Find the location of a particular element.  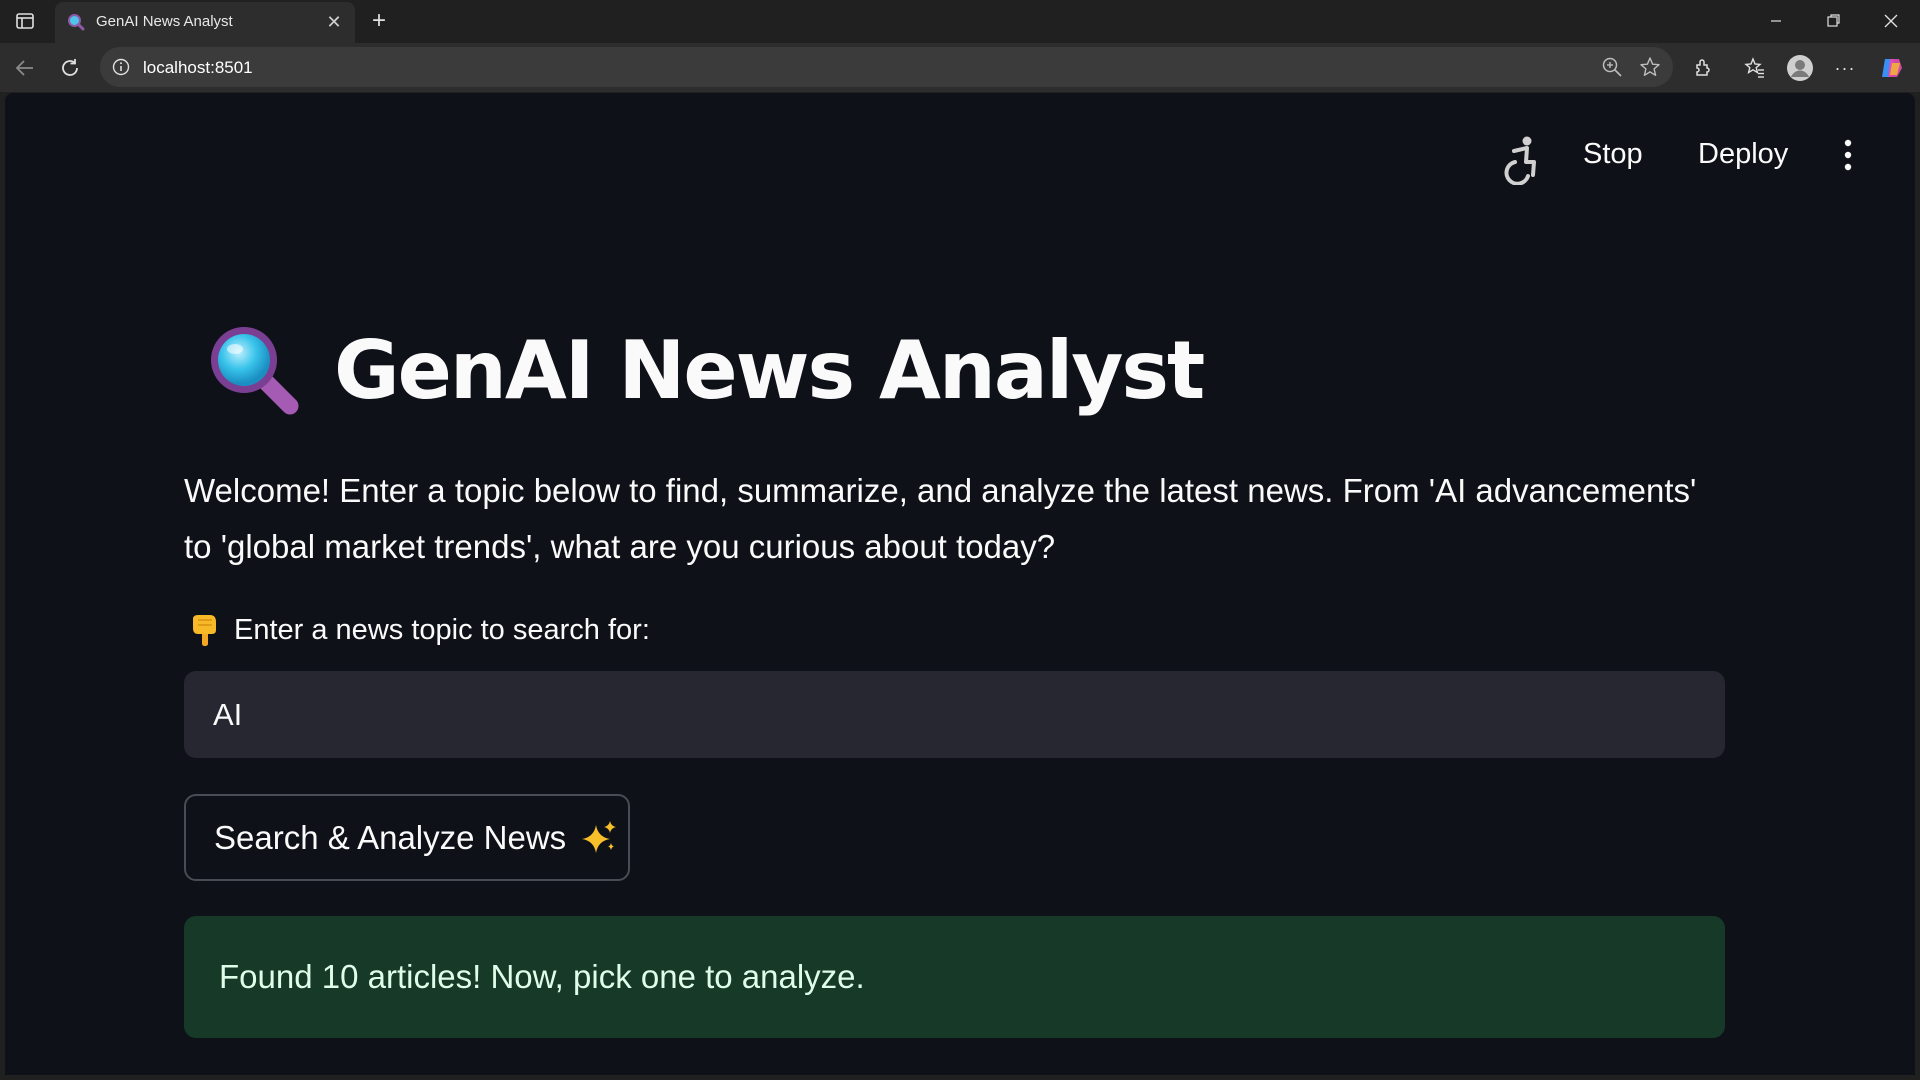

stop-button: Stop is located at coordinates (1613, 154).